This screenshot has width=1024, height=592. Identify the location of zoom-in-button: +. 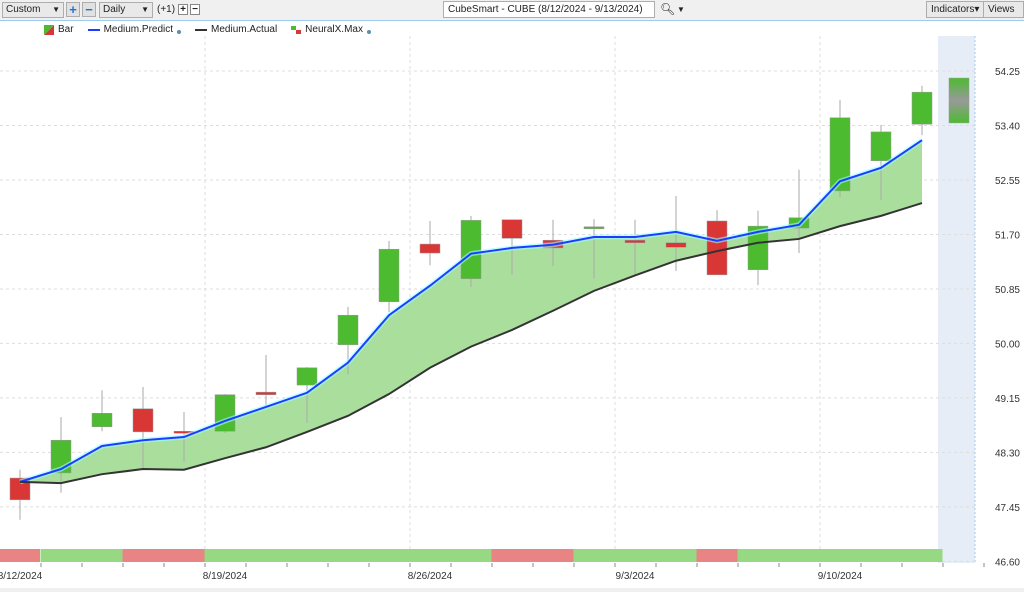
(73, 9).